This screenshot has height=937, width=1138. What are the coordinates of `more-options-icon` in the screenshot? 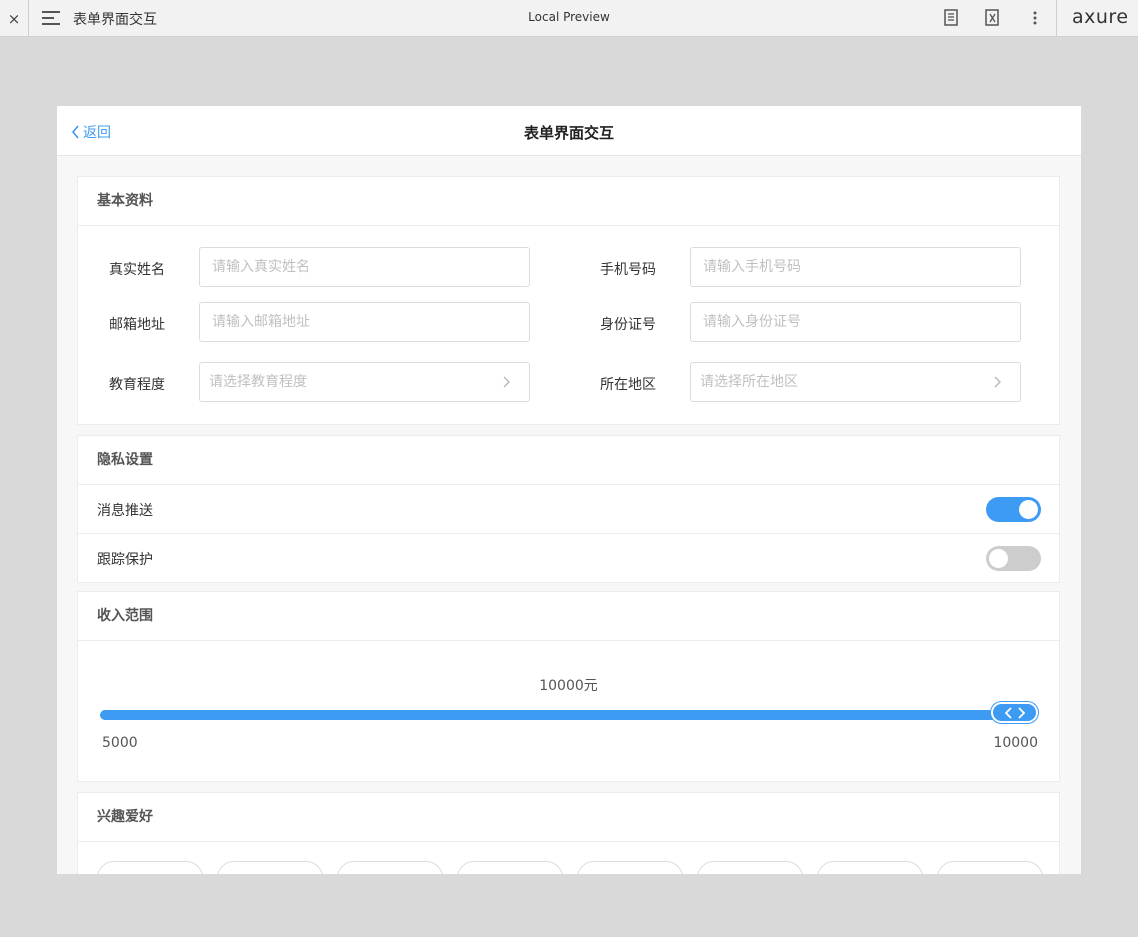 It's located at (1036, 18).